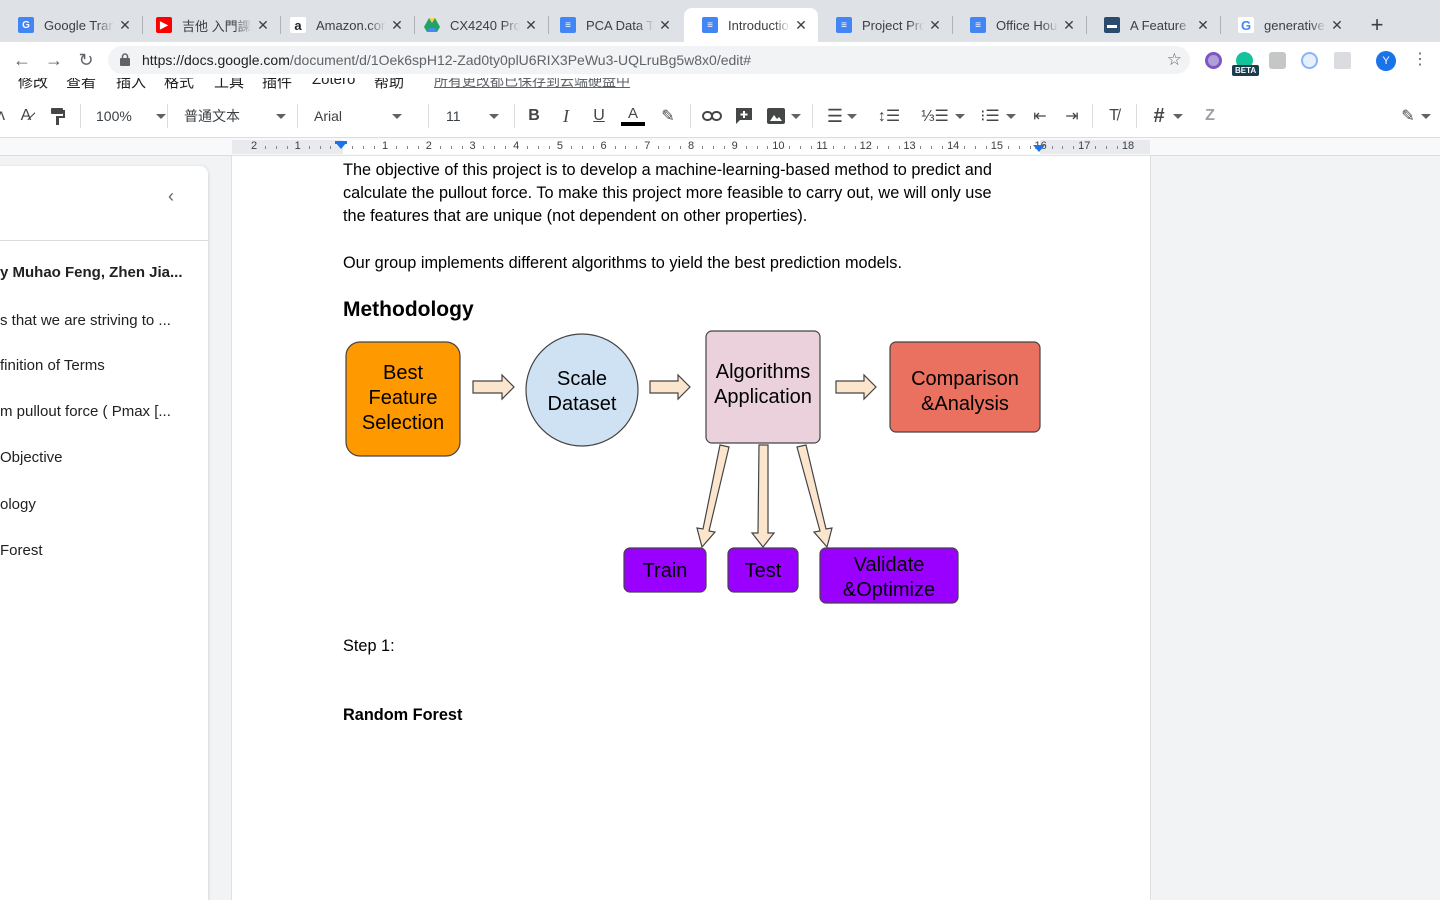  Describe the element at coordinates (4, 116) in the screenshot. I see `paint-format-icon: ᴧ` at that location.